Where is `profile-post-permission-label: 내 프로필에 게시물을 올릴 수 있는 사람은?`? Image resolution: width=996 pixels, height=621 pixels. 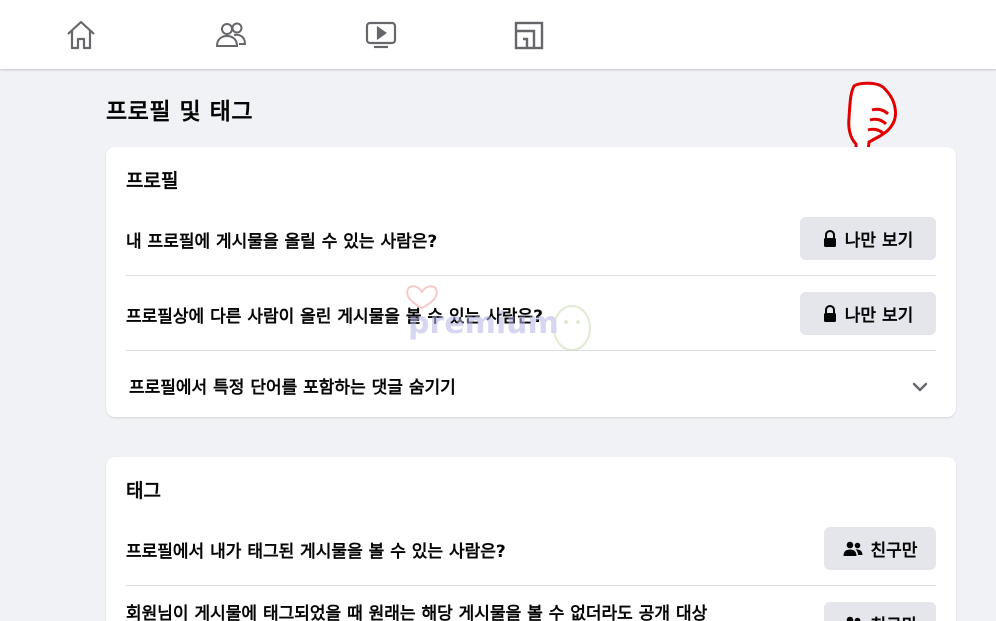 profile-post-permission-label: 내 프로필에 게시물을 올릴 수 있는 사람은? is located at coordinates (282, 242).